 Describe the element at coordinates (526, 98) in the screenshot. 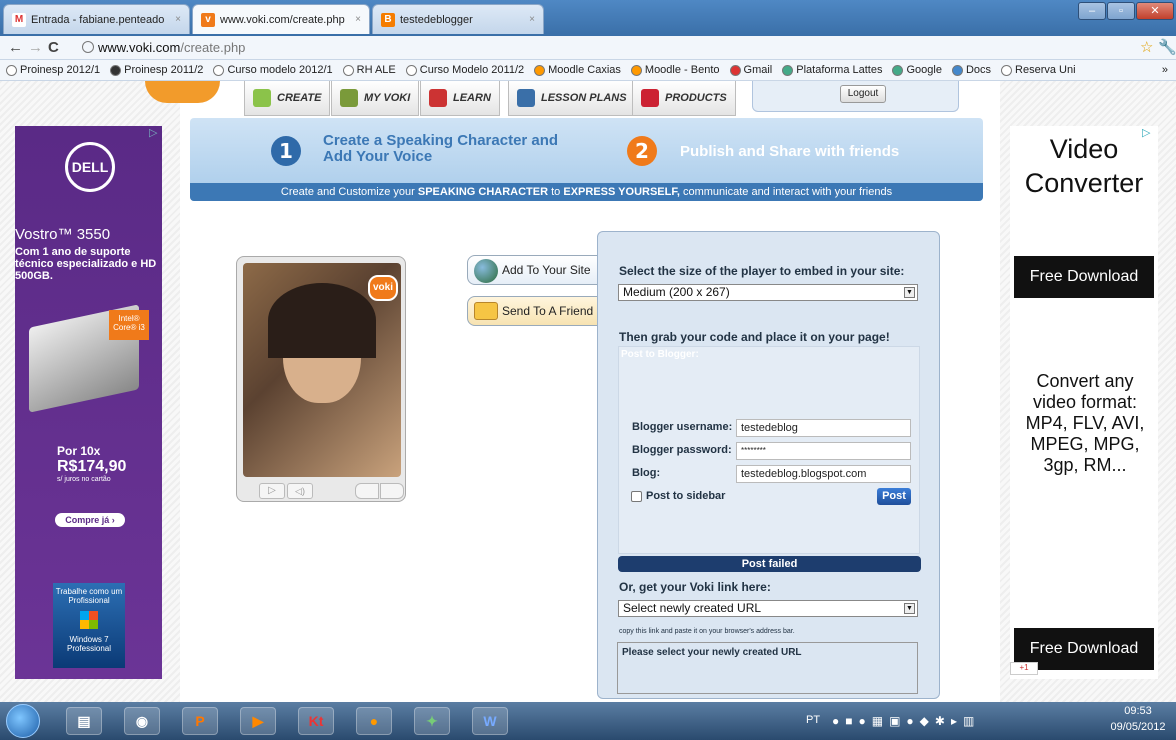

I see `book-icon` at that location.